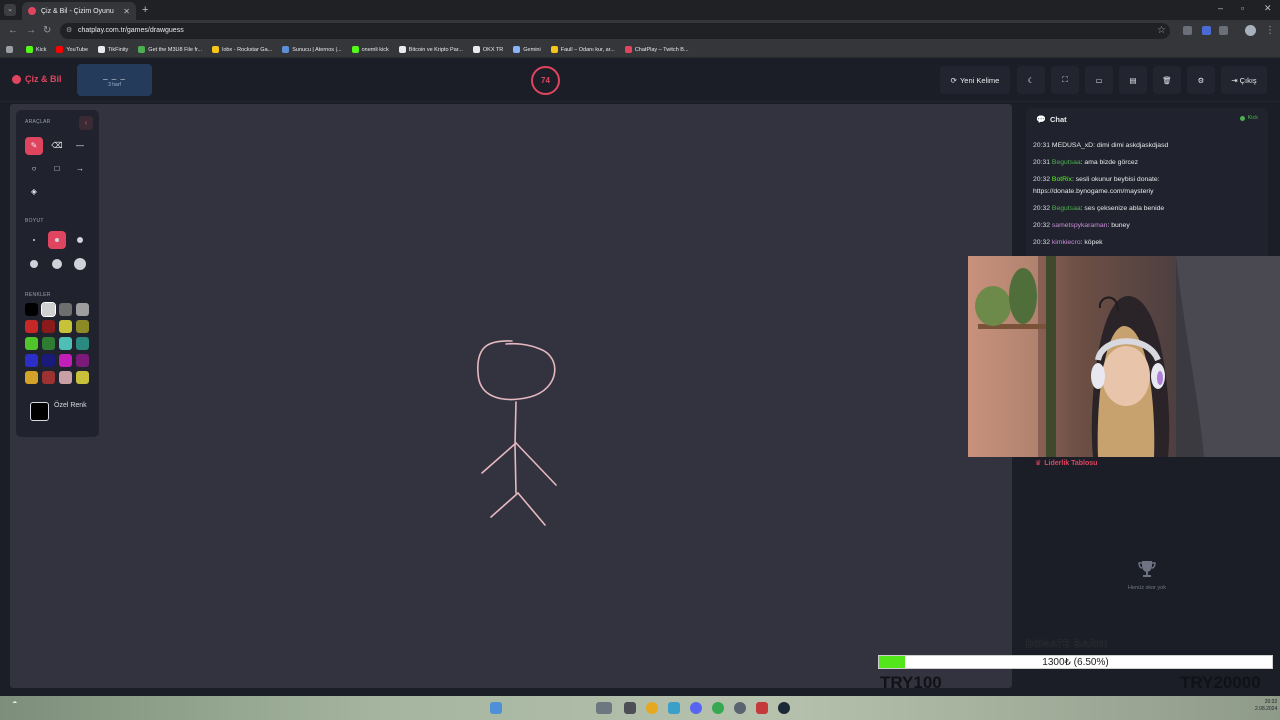 Image resolution: width=1280 pixels, height=720 pixels. I want to click on arrow-tool-button: →, so click(80, 169).